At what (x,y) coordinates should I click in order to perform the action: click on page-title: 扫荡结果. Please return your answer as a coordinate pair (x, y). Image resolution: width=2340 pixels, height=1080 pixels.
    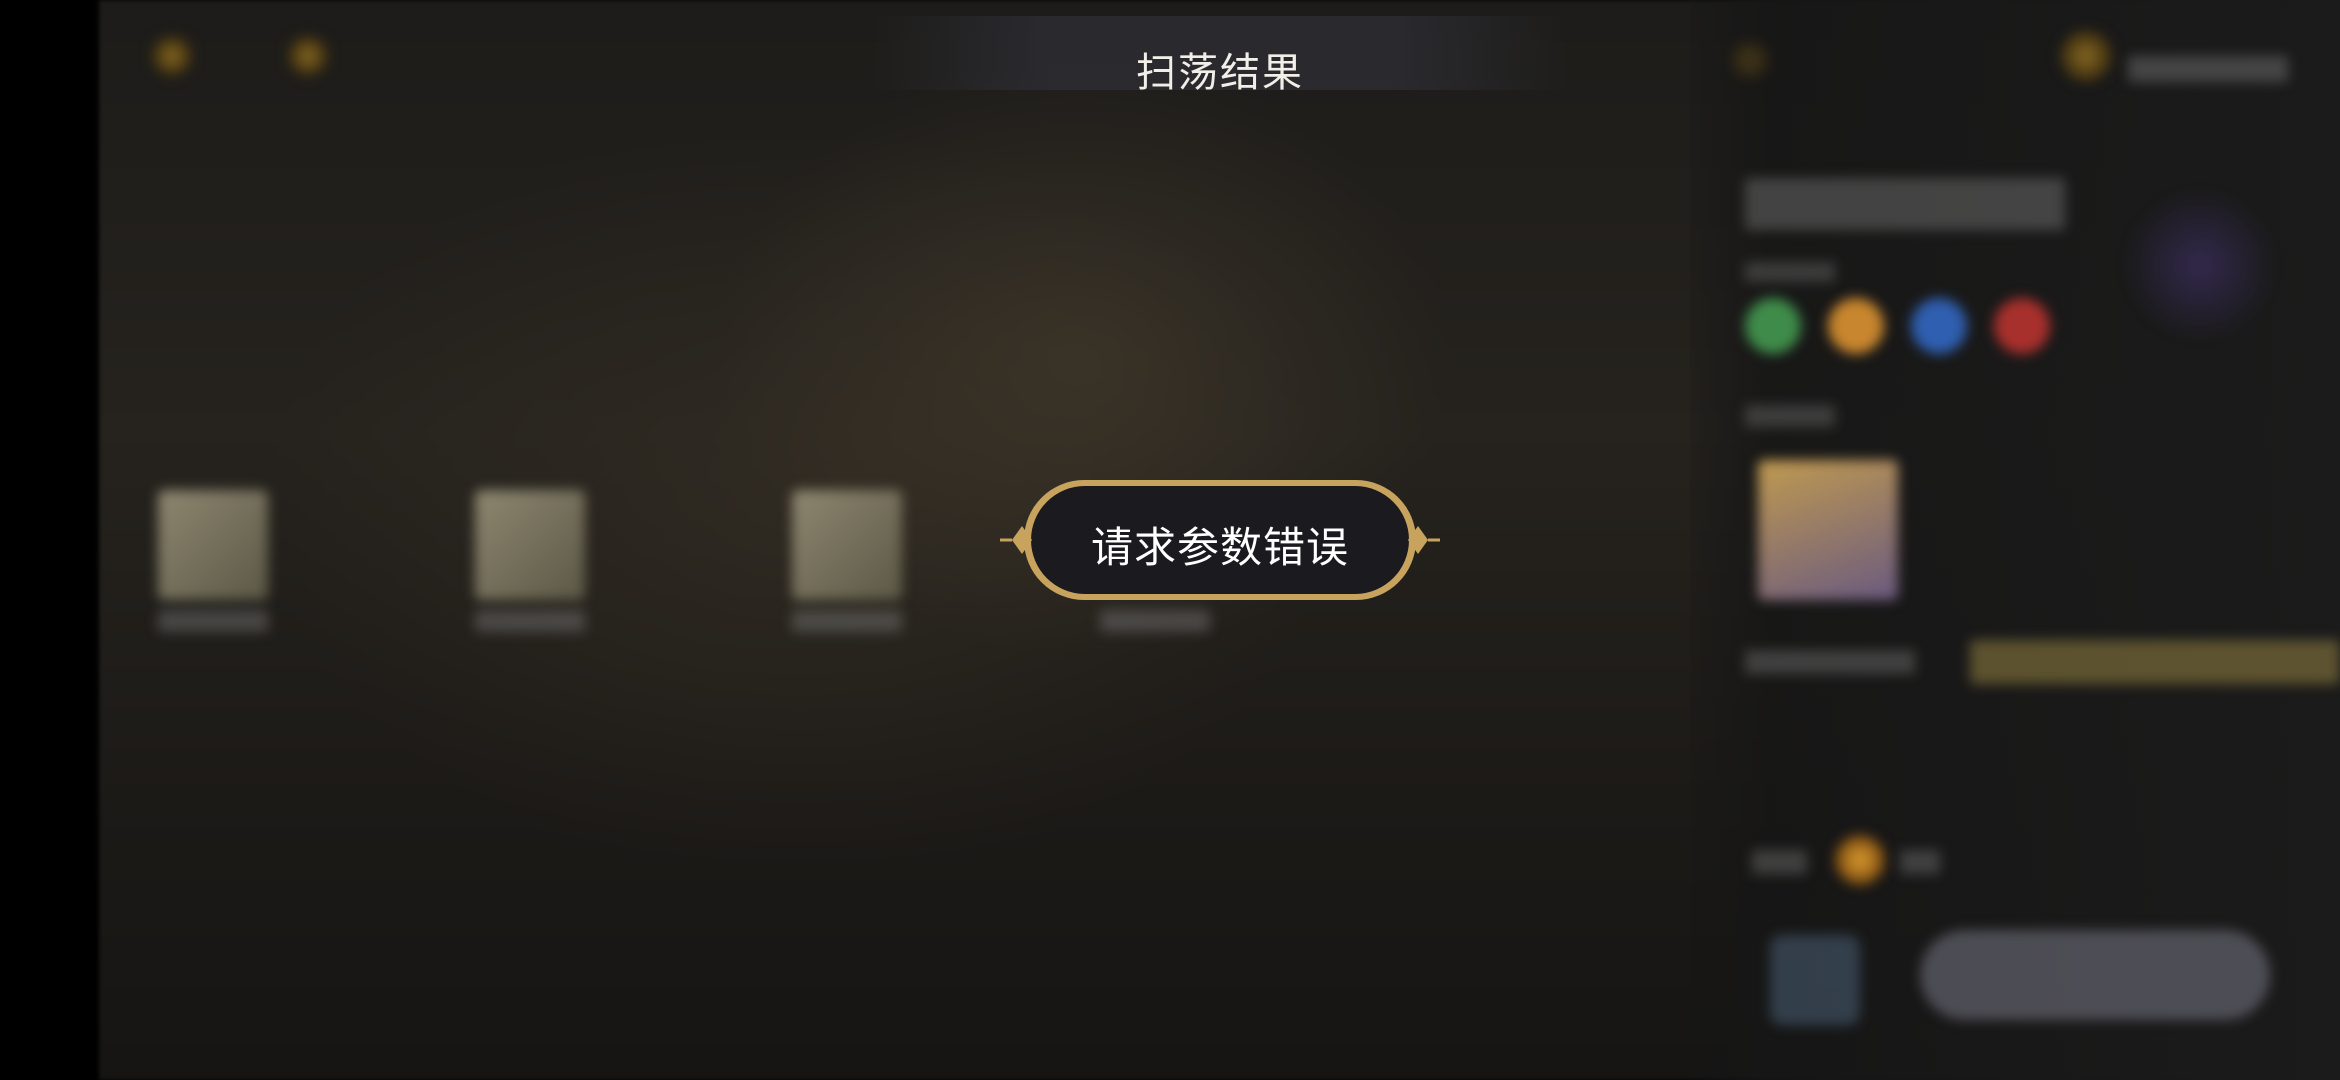
    Looking at the image, I should click on (1220, 73).